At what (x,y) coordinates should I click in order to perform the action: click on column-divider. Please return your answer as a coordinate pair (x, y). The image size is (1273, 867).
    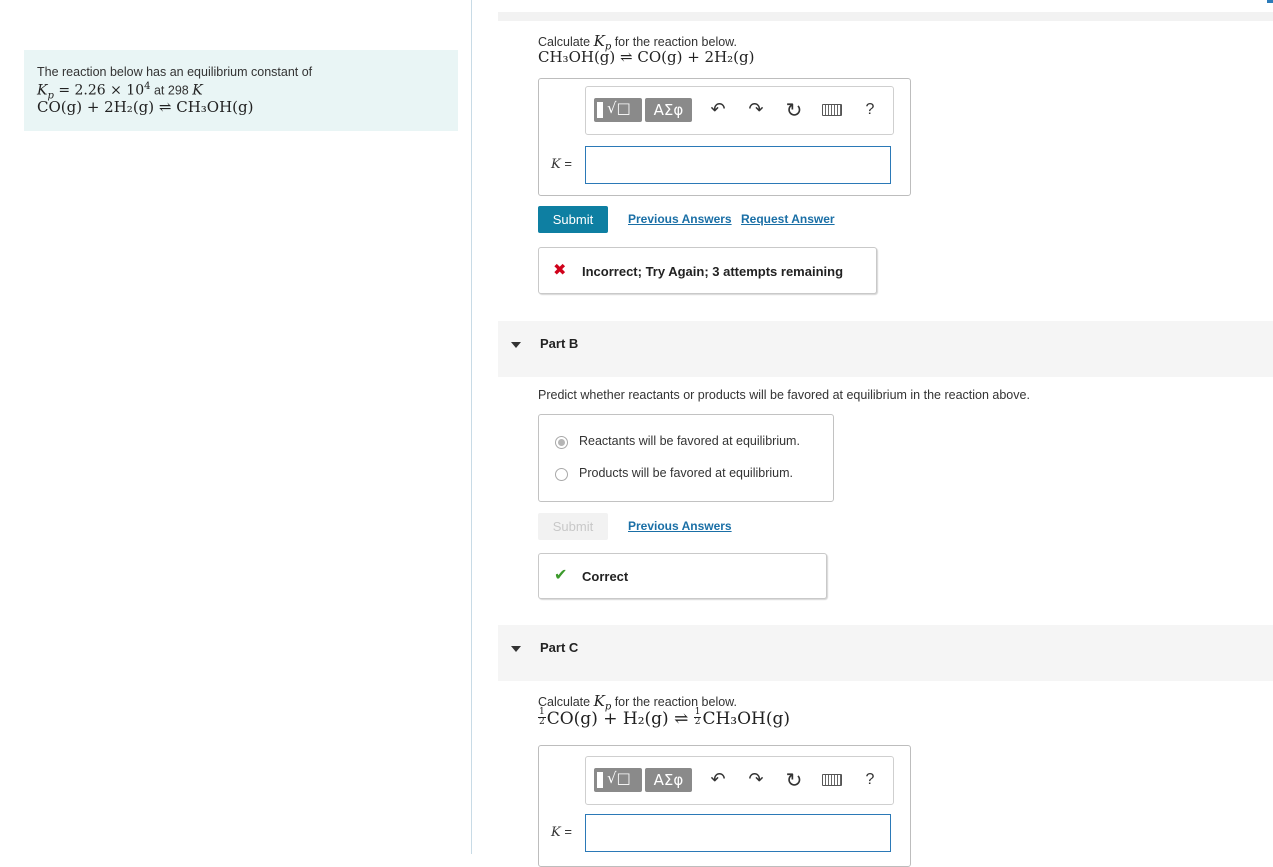
    Looking at the image, I should click on (471, 427).